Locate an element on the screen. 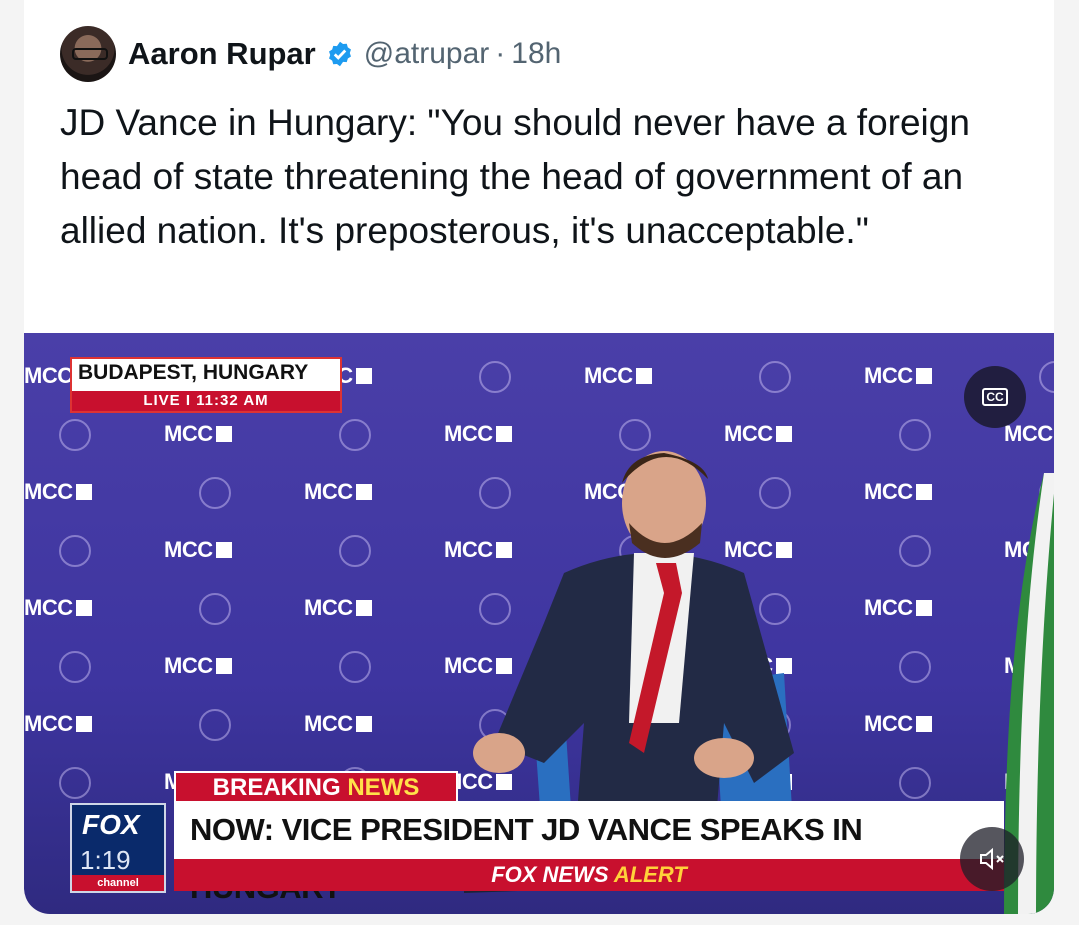 The height and width of the screenshot is (925, 1079). author-name: Aaron Rupar is located at coordinates (222, 54).